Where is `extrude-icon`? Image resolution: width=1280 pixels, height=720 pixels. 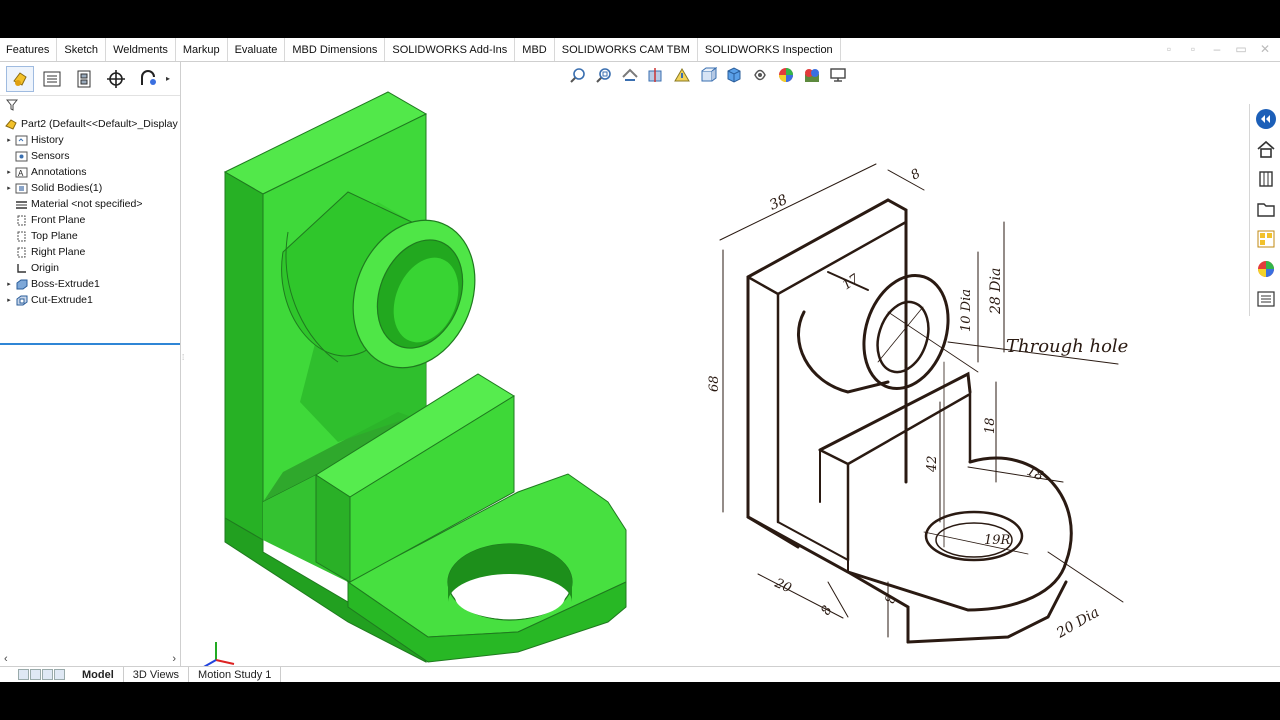
extrude-icon is located at coordinates (21, 284).